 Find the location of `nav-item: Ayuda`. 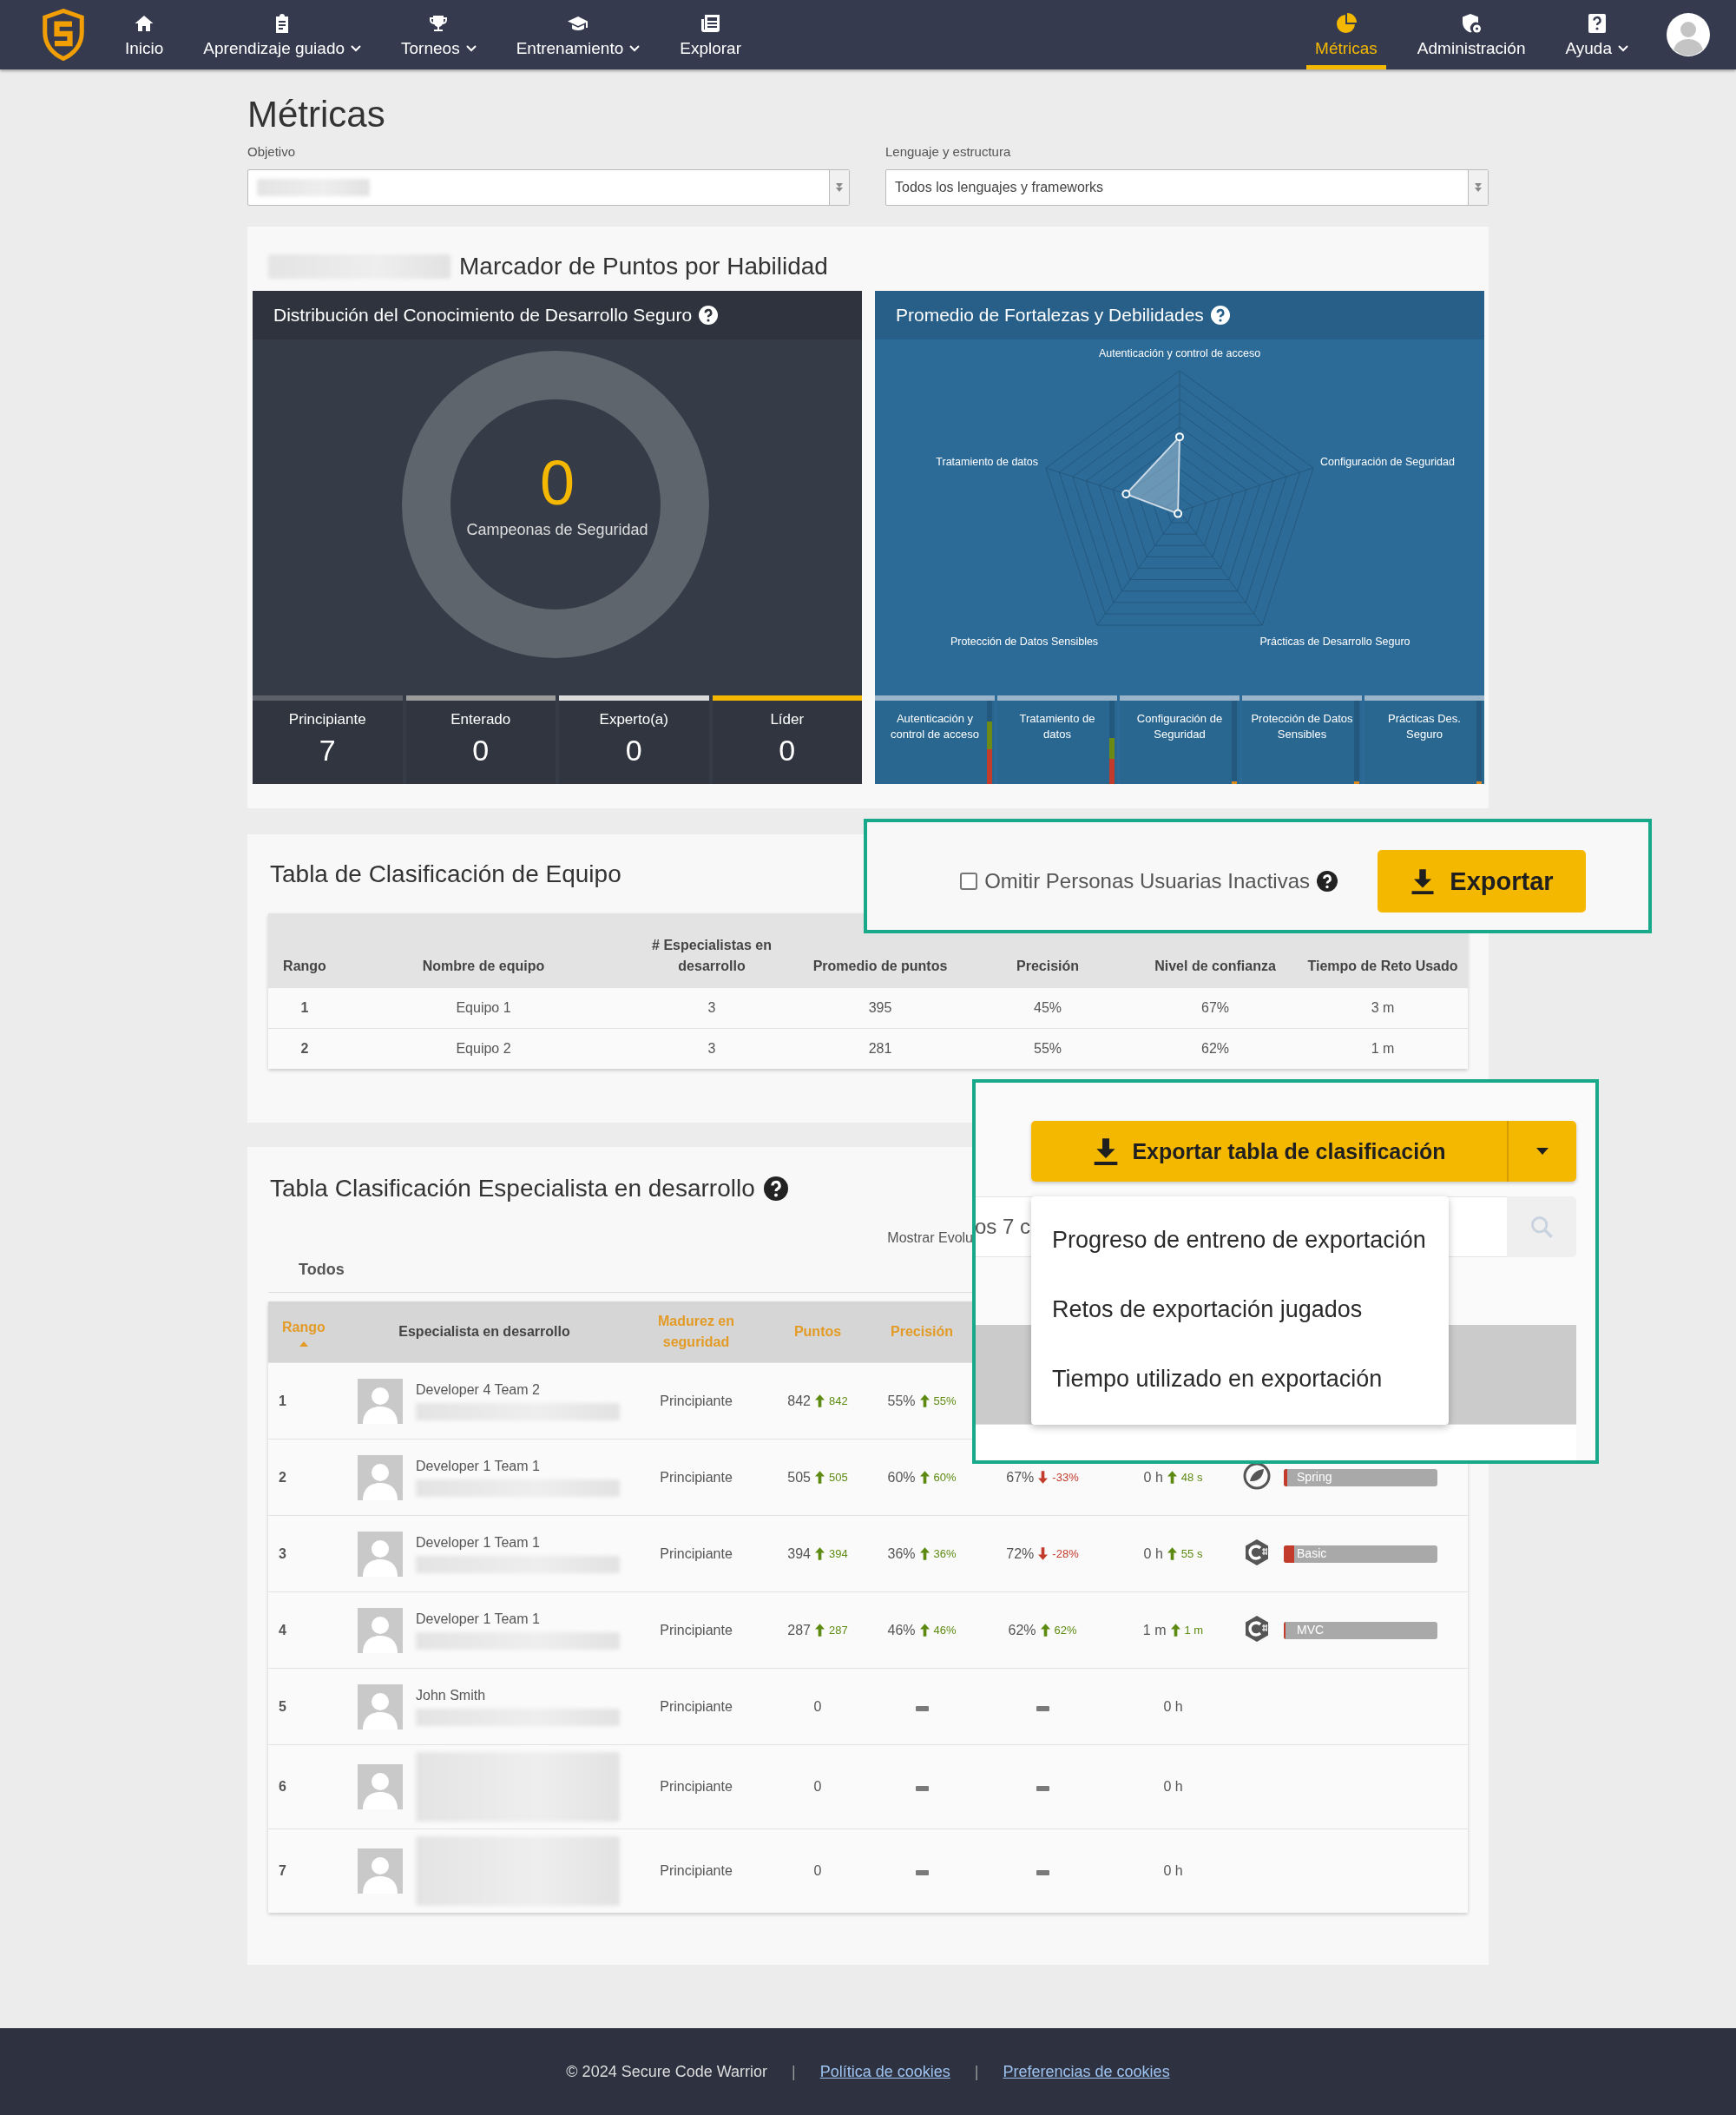

nav-item: Ayuda is located at coordinates (1596, 34).